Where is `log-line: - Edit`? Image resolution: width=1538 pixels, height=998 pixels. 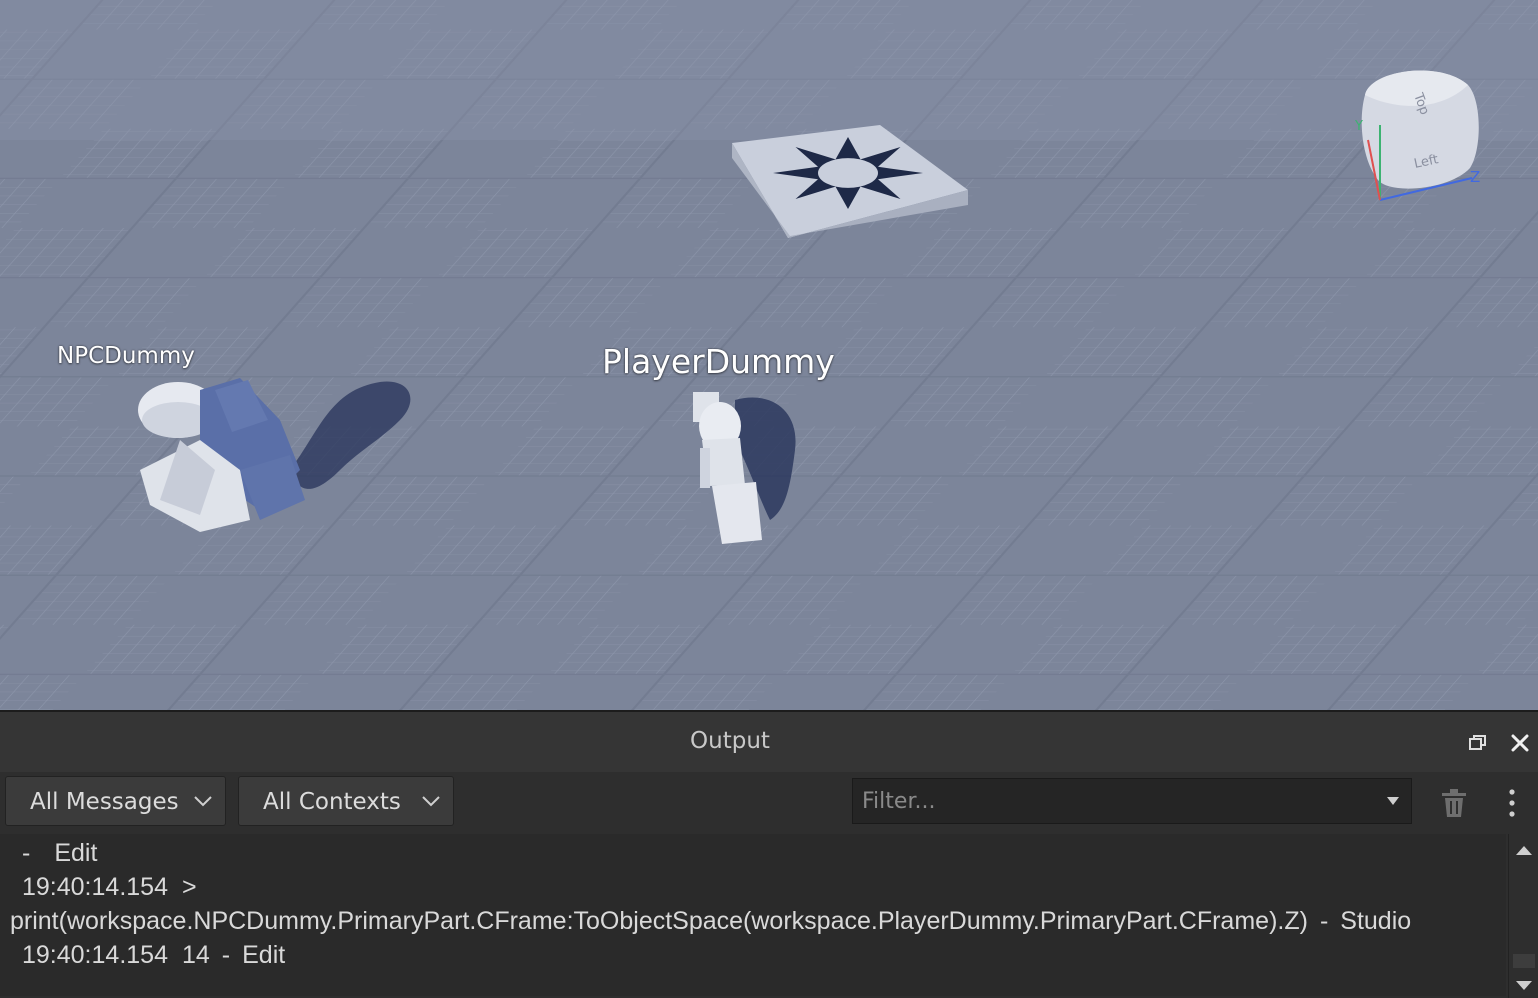
log-line: - Edit is located at coordinates (59, 853).